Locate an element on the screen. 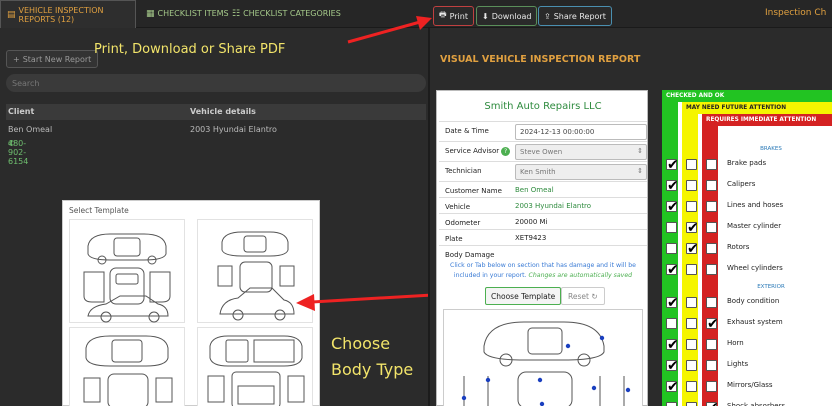 The width and height of the screenshot is (832, 406). field-label: Body Damage is located at coordinates (470, 255).